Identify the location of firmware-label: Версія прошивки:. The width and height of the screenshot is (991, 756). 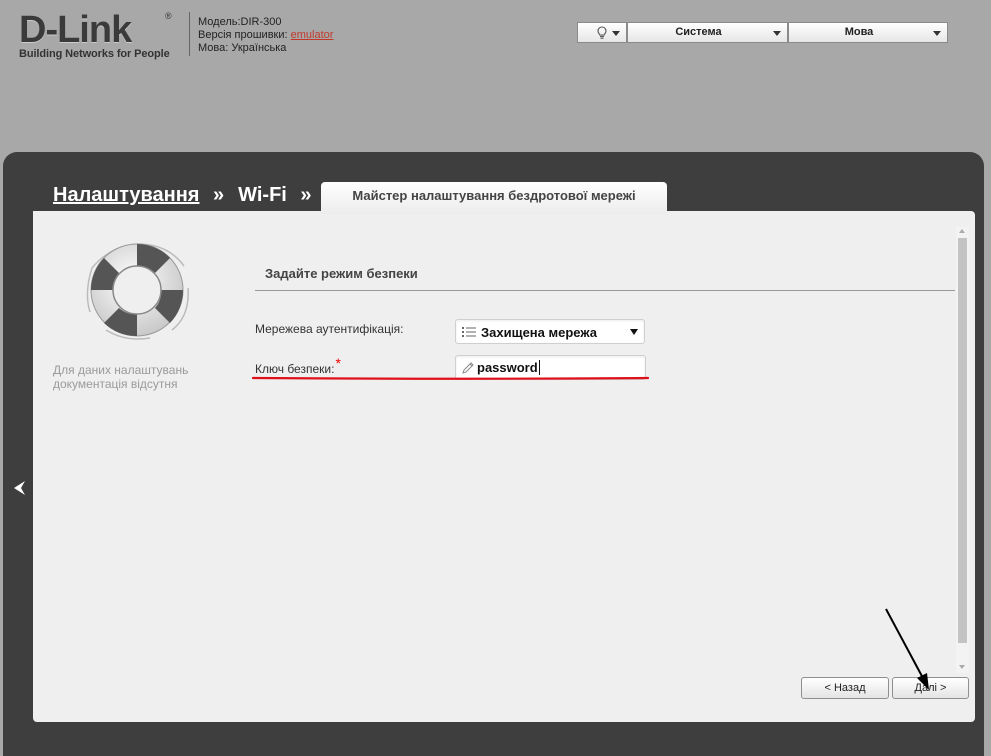
(243, 35).